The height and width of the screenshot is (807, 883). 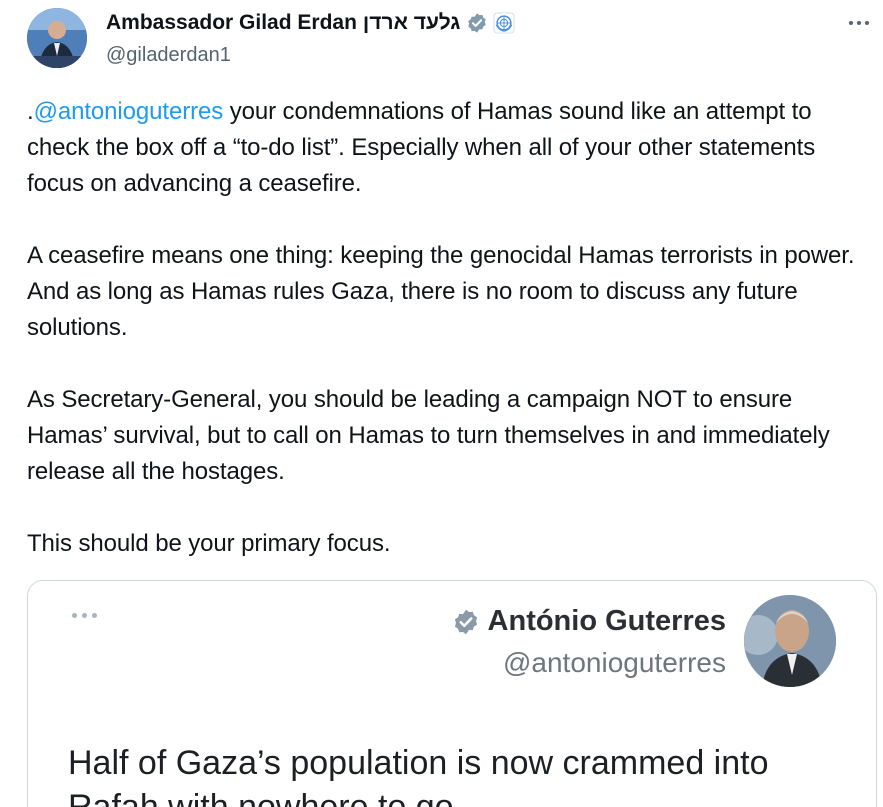 I want to click on mention-link: @antonioguterres, so click(x=129, y=111).